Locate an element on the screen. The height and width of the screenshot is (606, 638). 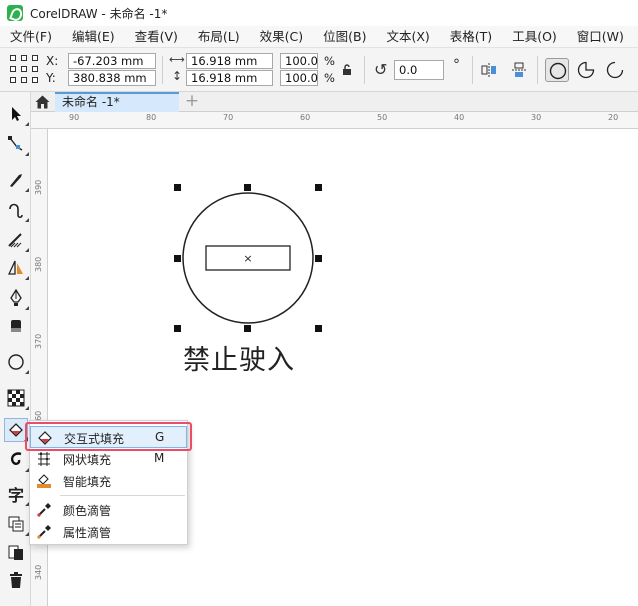
flyout-separator is located at coordinates (122, 495).